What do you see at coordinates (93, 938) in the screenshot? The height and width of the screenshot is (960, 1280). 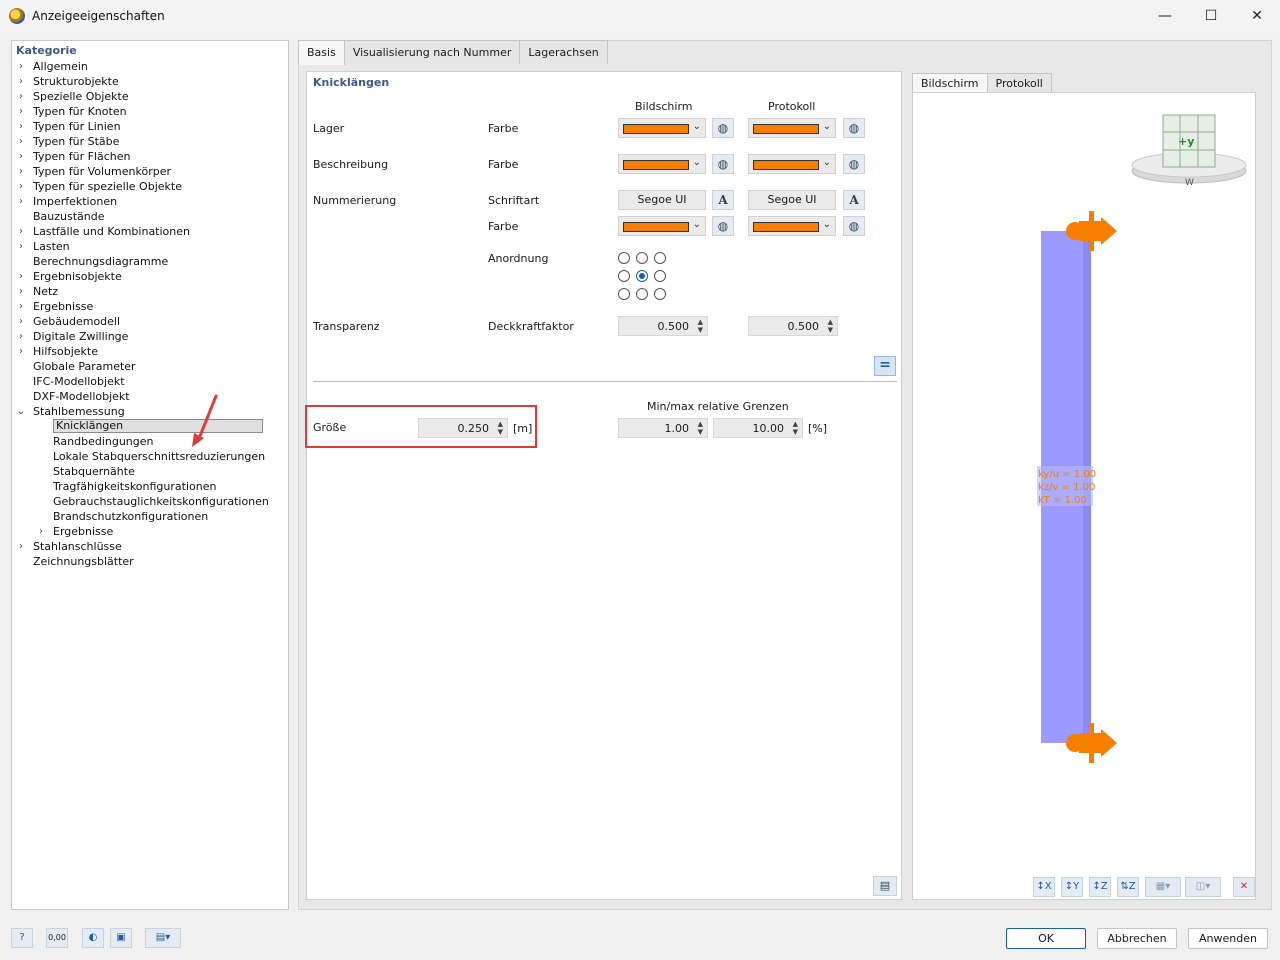 I see `display-icon: ◐` at bounding box center [93, 938].